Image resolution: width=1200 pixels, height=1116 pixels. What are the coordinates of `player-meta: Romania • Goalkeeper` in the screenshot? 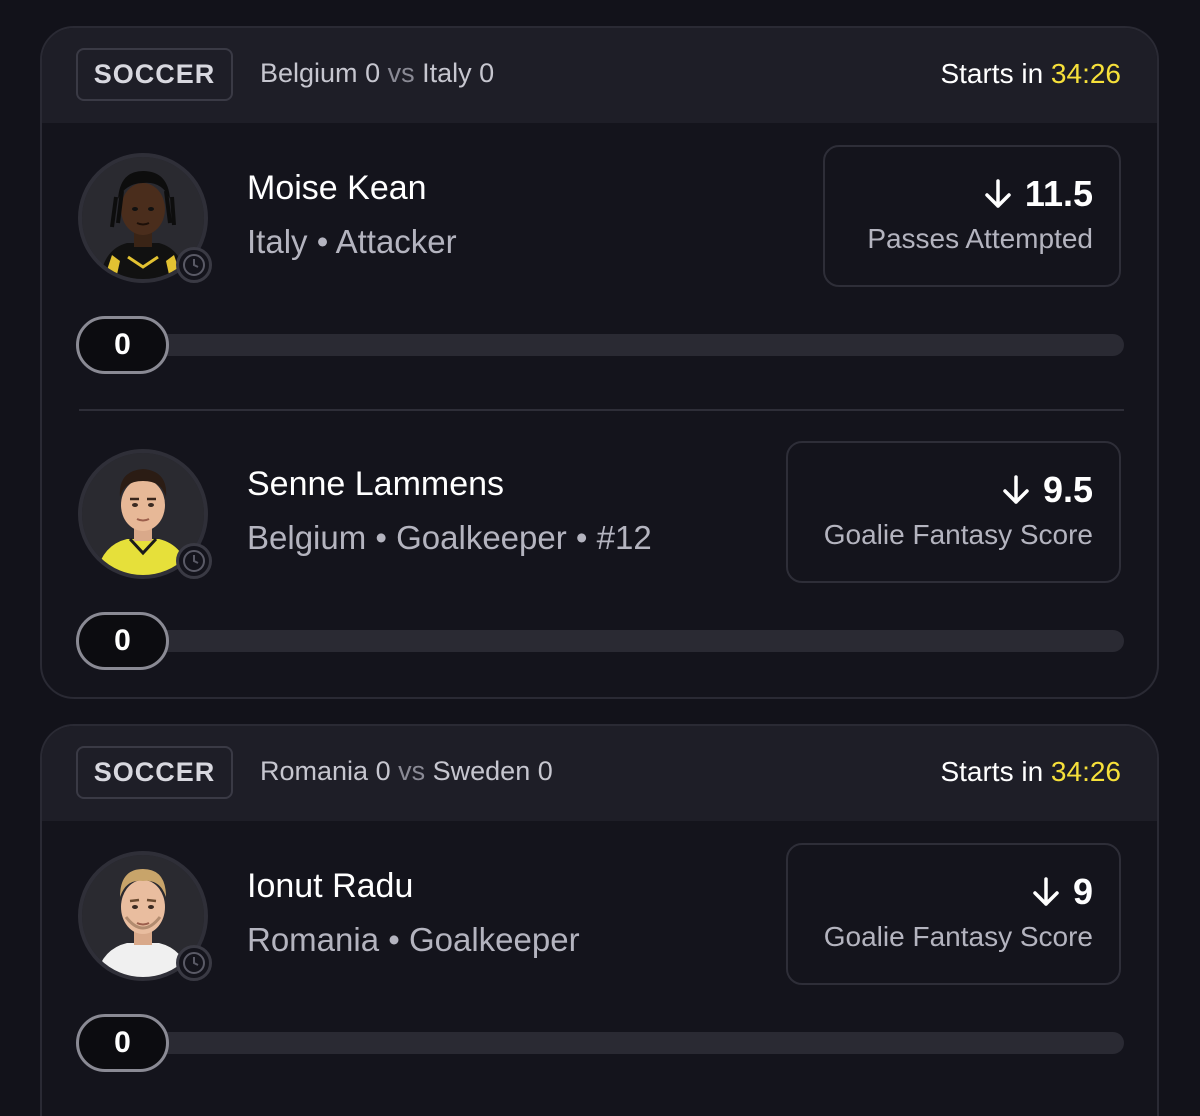 It's located at (413, 939).